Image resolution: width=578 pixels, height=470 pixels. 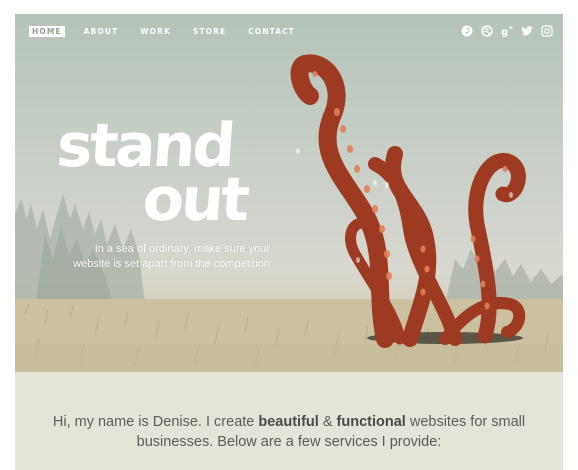 I want to click on google-plus-icon: g, so click(x=507, y=31).